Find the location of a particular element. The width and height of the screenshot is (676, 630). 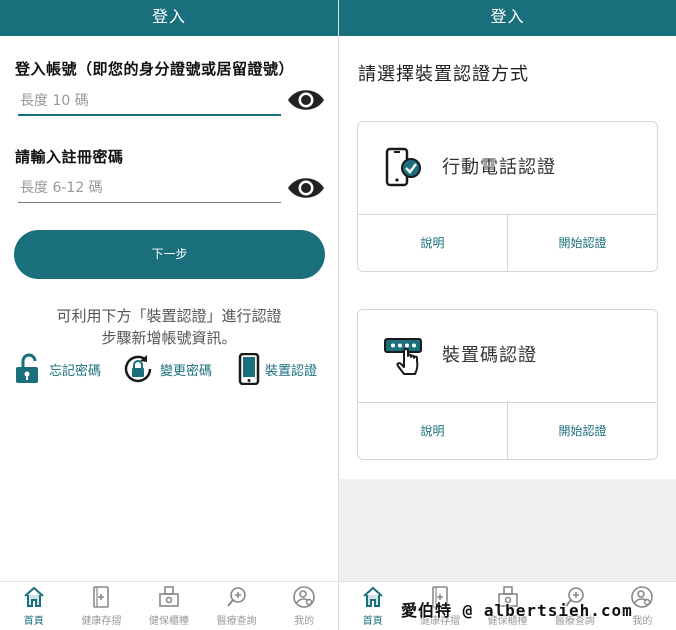

medical-search-icon is located at coordinates (236, 597).